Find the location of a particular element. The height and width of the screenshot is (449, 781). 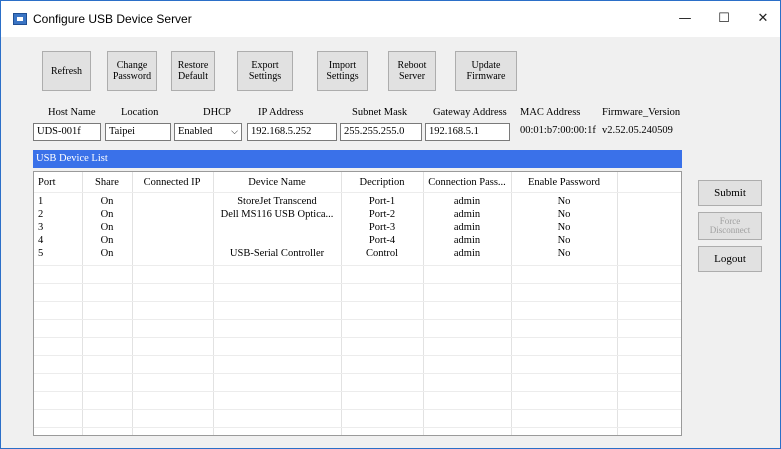

location-field: Taipei is located at coordinates (138, 132).